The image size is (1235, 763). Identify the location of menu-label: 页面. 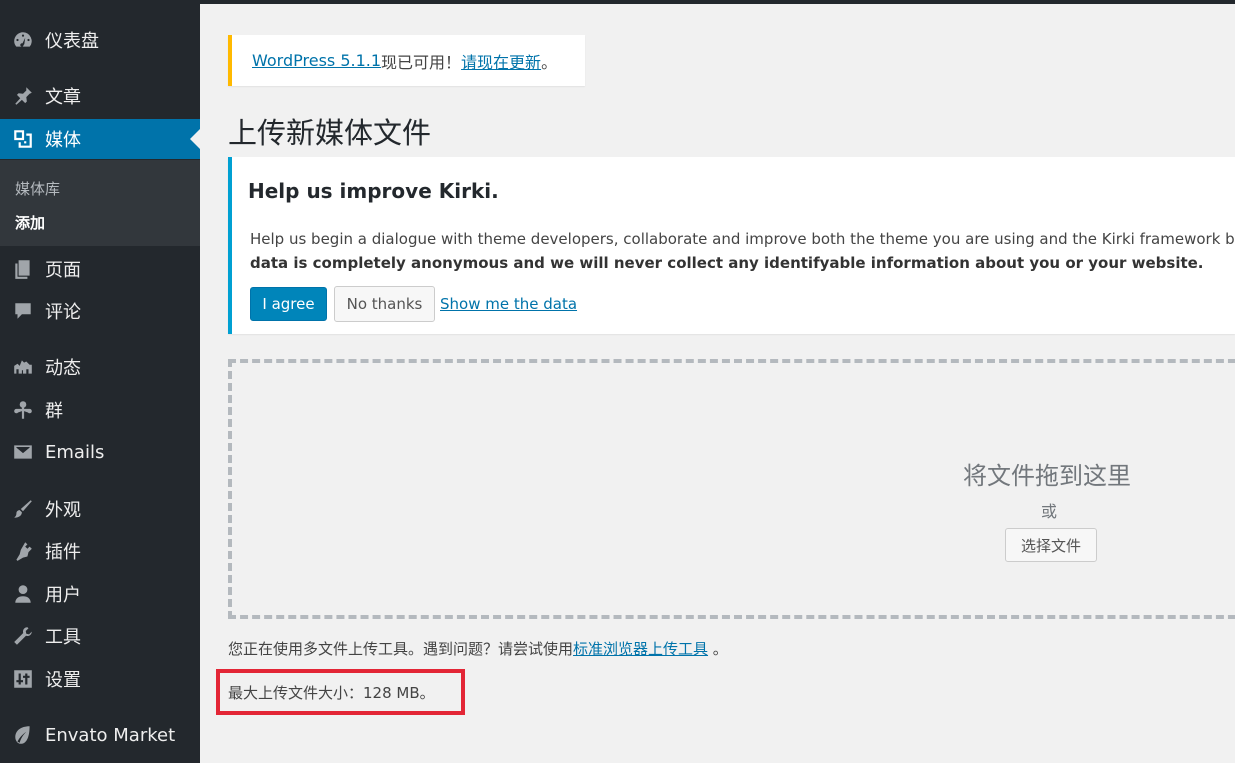
(63, 270).